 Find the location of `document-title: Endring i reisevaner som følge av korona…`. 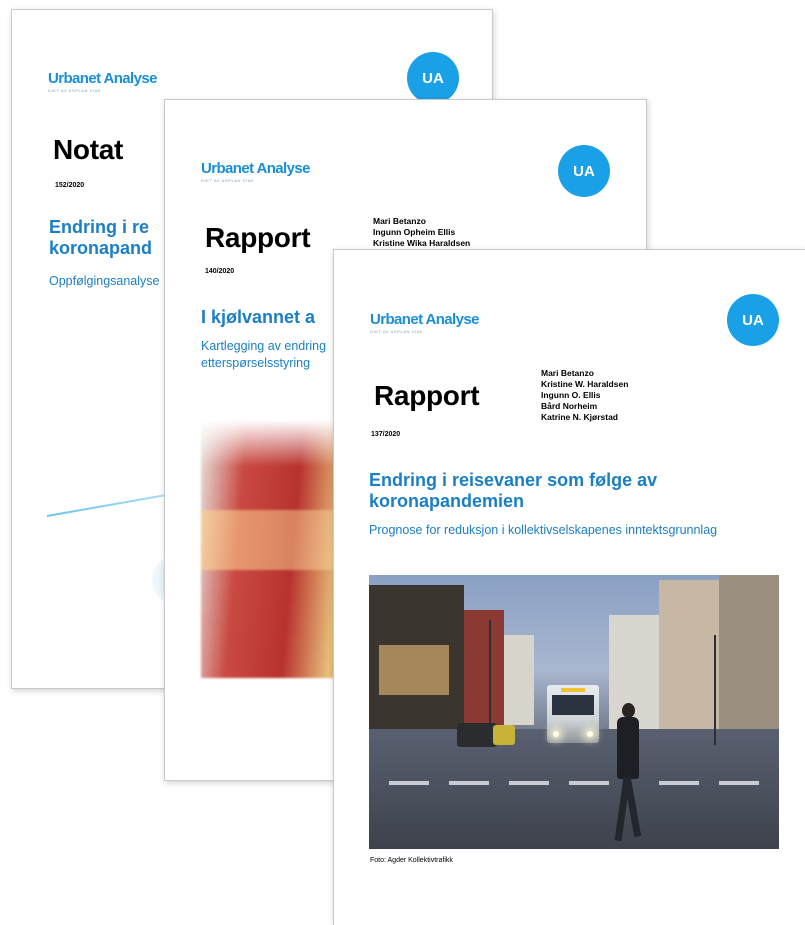

document-title: Endring i reisevaner som følge av korona… is located at coordinates (513, 491).